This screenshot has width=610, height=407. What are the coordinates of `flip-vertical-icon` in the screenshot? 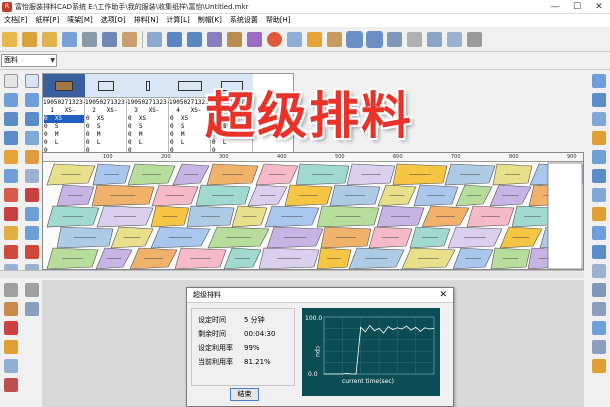 It's located at (11, 290).